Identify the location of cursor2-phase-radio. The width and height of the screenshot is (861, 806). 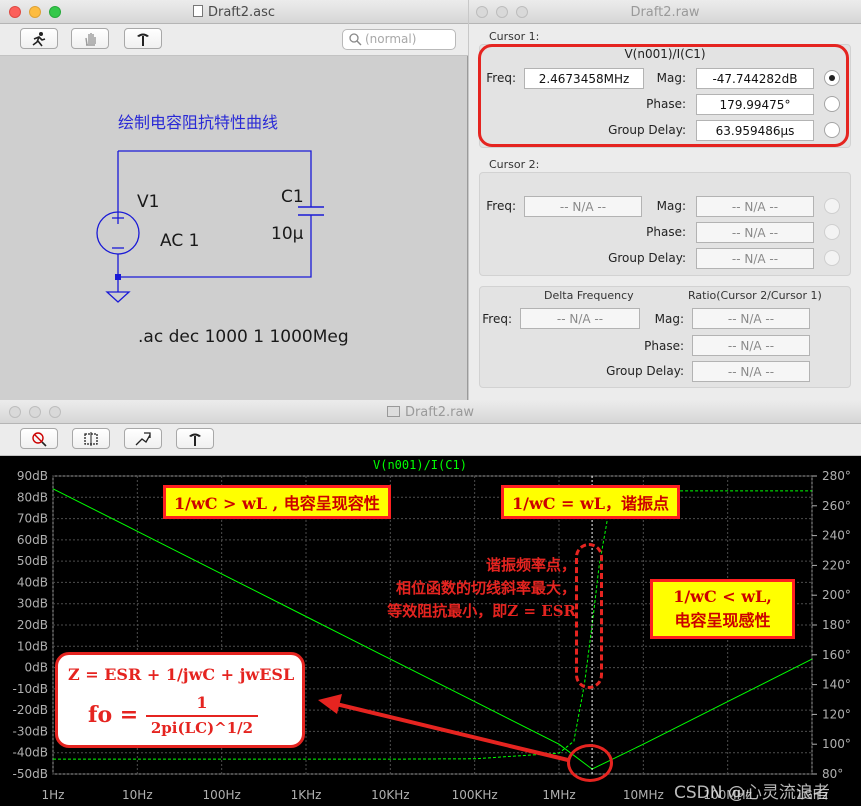
(832, 232).